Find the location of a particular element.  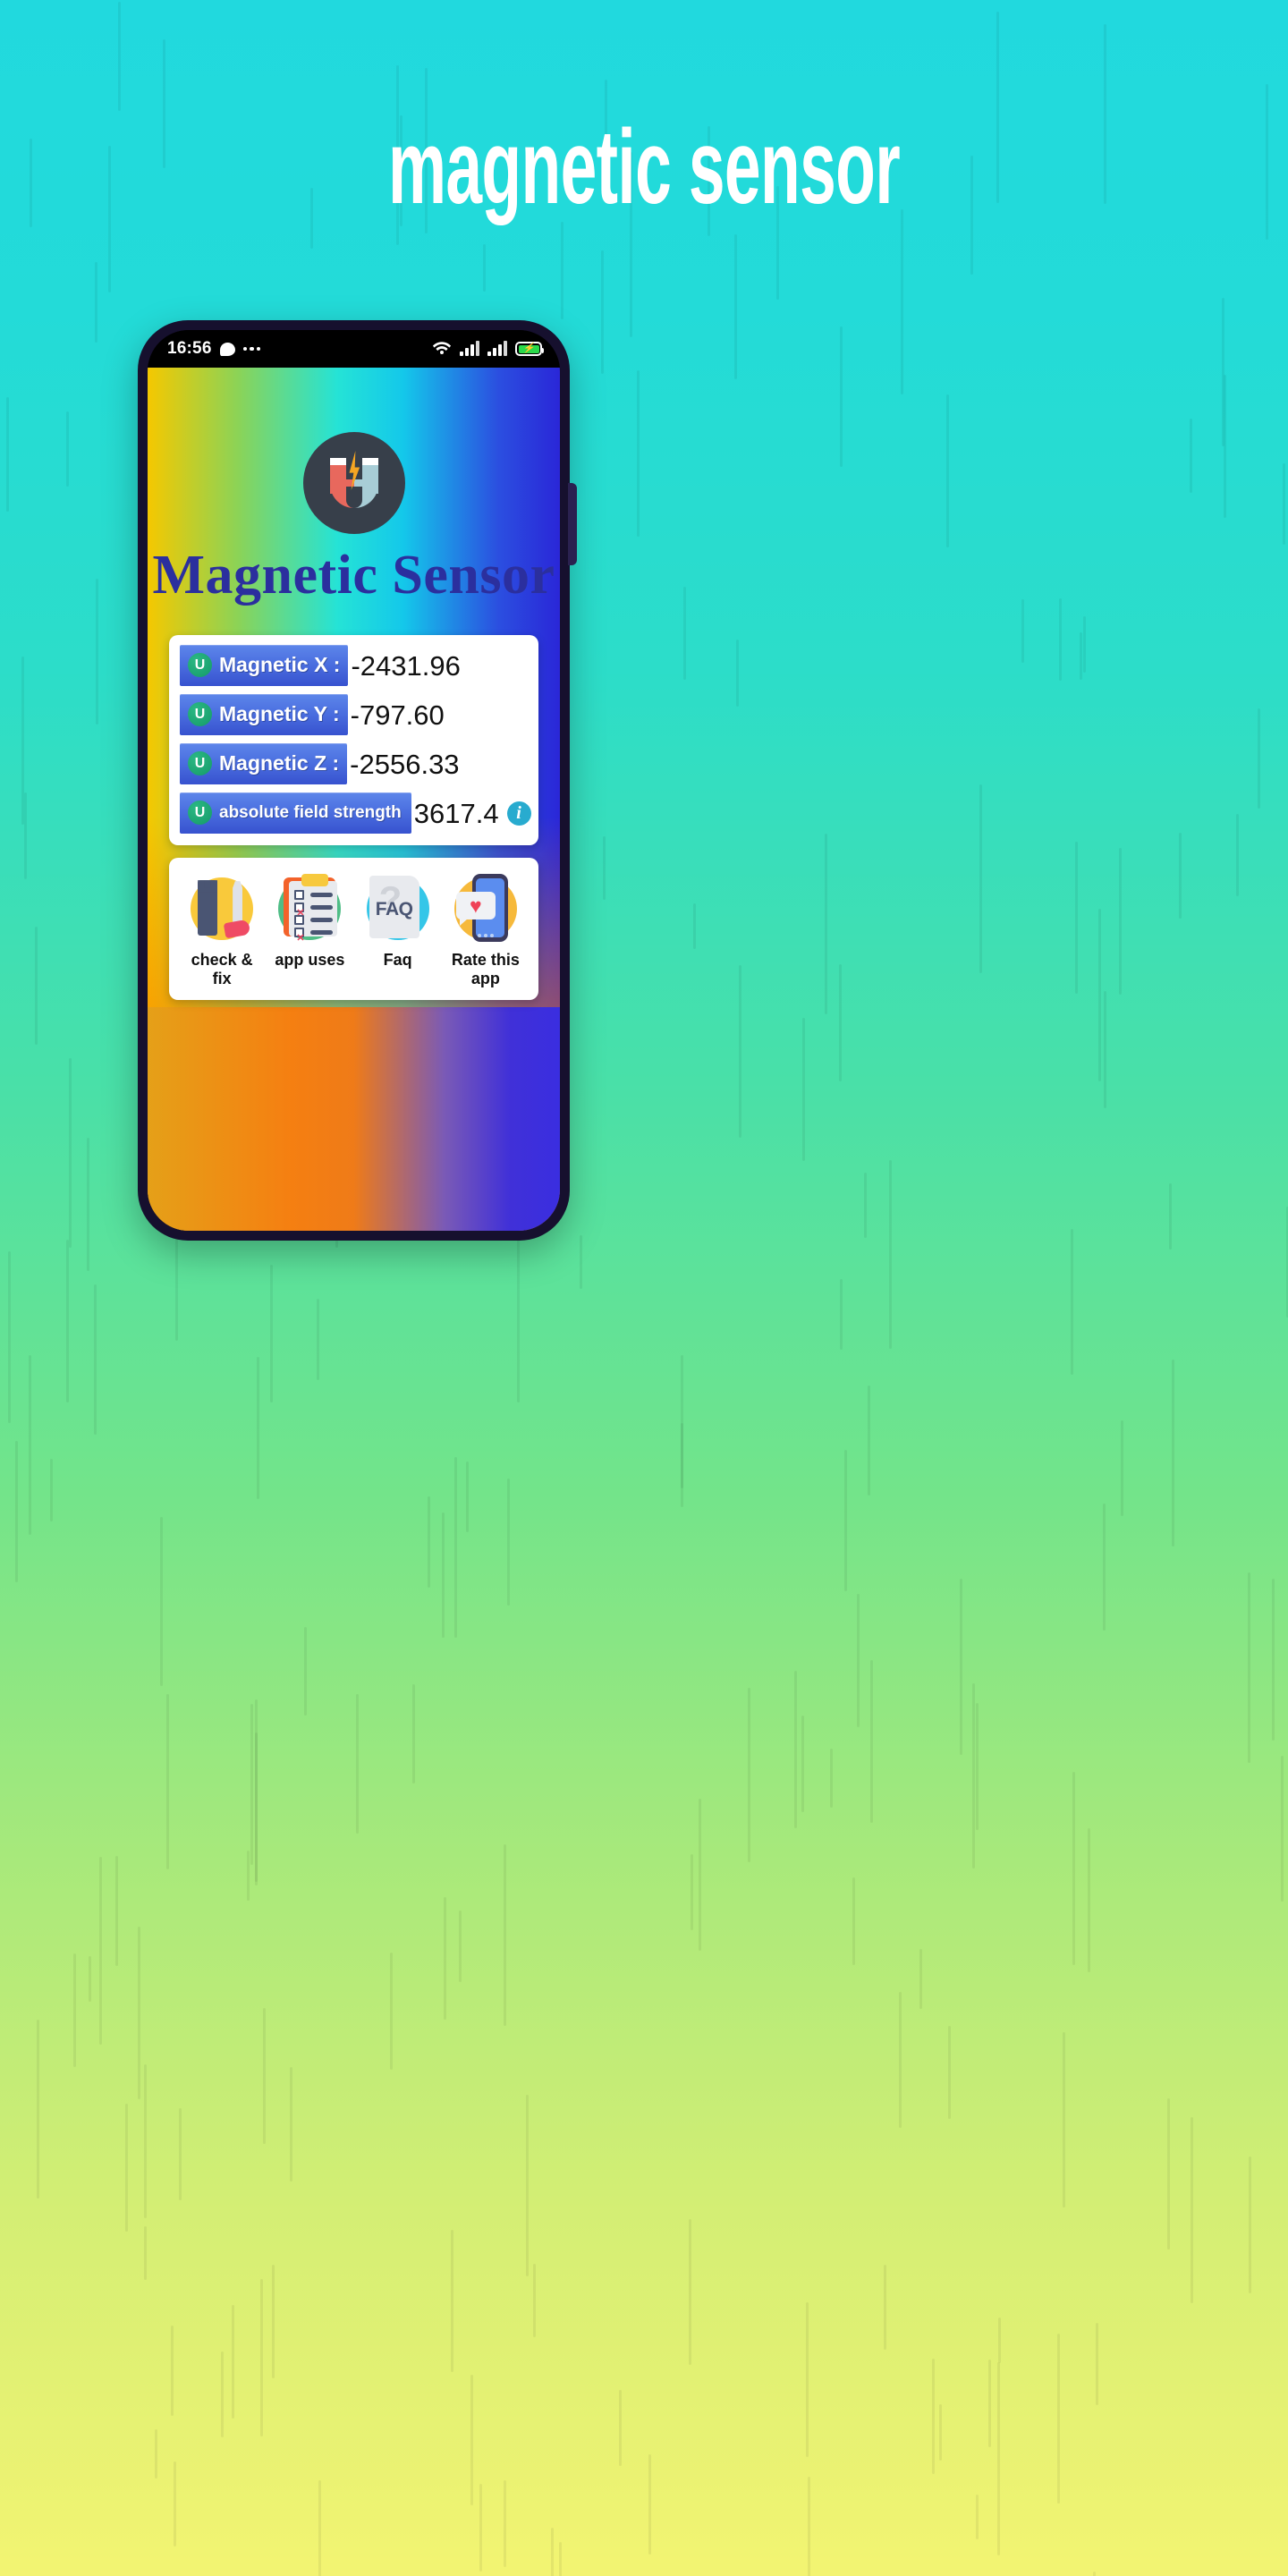

reading-badge: Magnetic X : is located at coordinates (264, 666).